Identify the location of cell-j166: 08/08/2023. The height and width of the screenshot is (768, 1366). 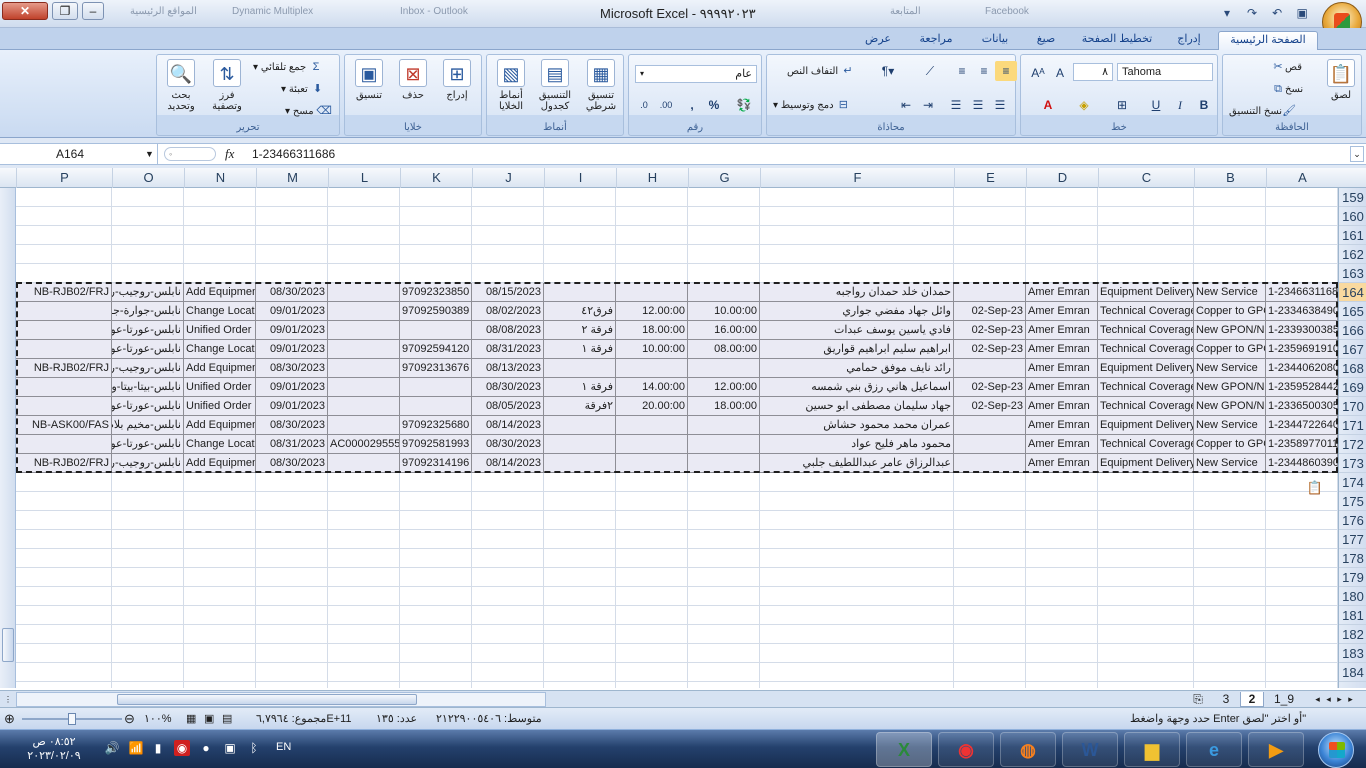
(508, 330).